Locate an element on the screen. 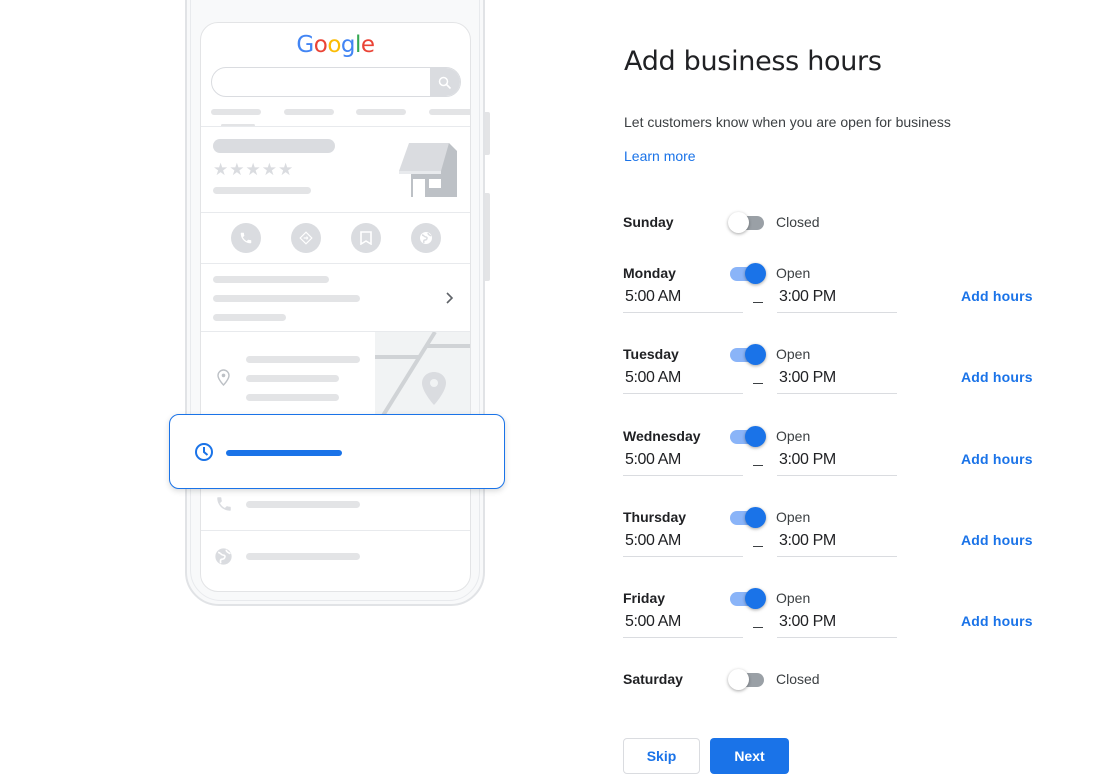  mock-search-bar is located at coordinates (336, 82).